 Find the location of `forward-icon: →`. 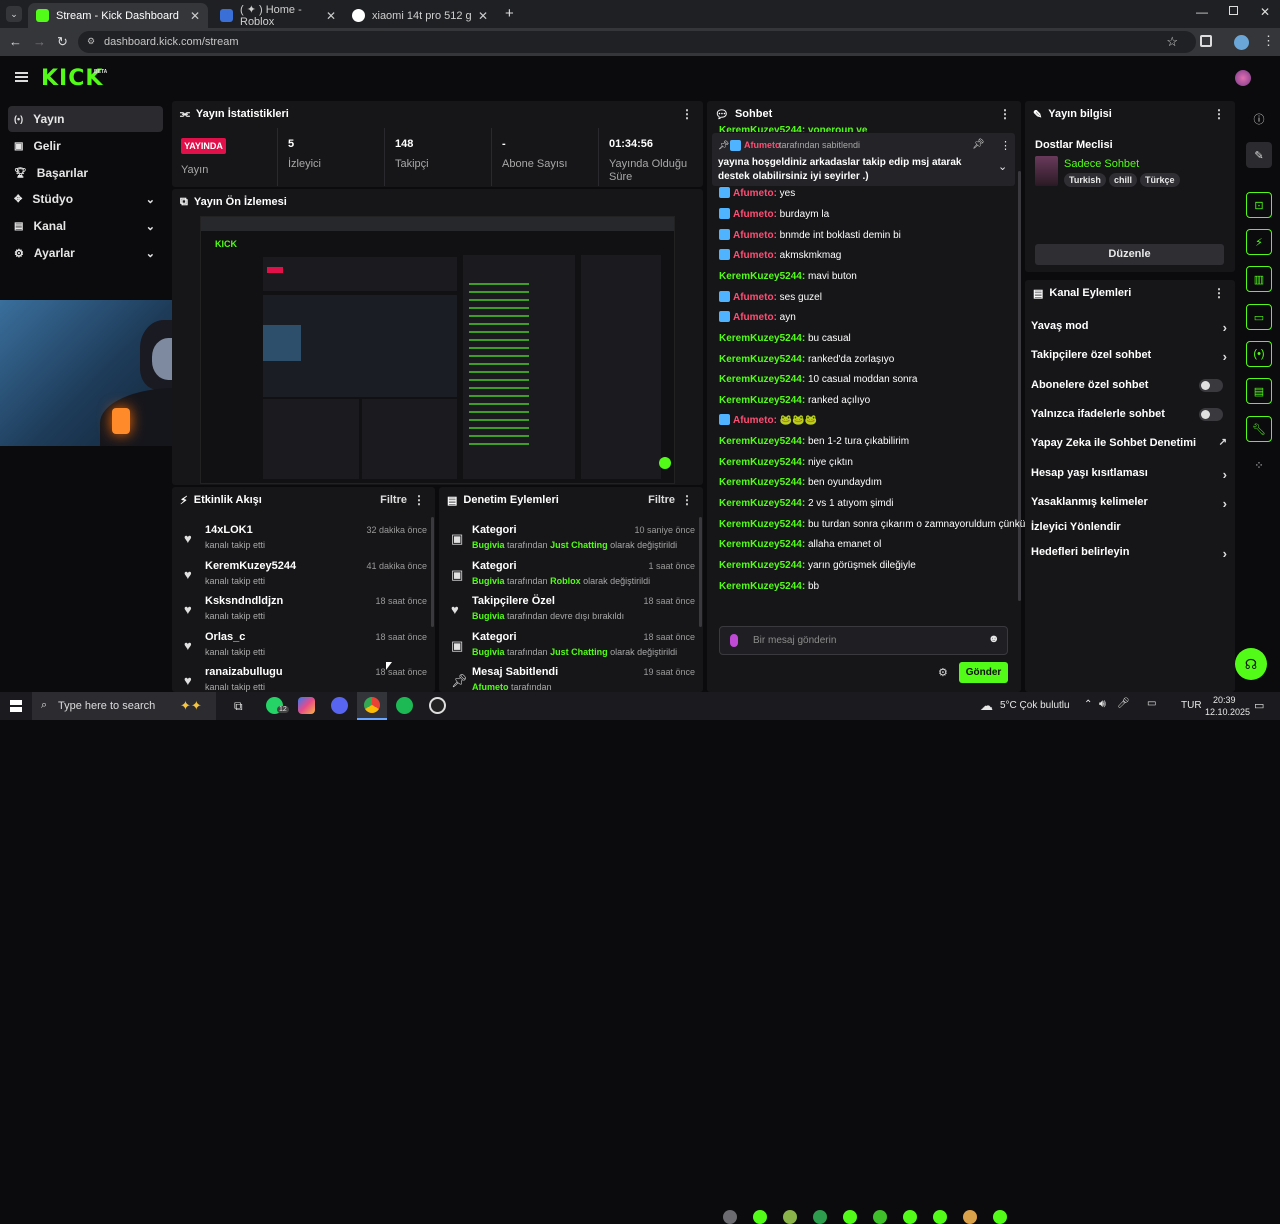

forward-icon: → is located at coordinates (39, 41).